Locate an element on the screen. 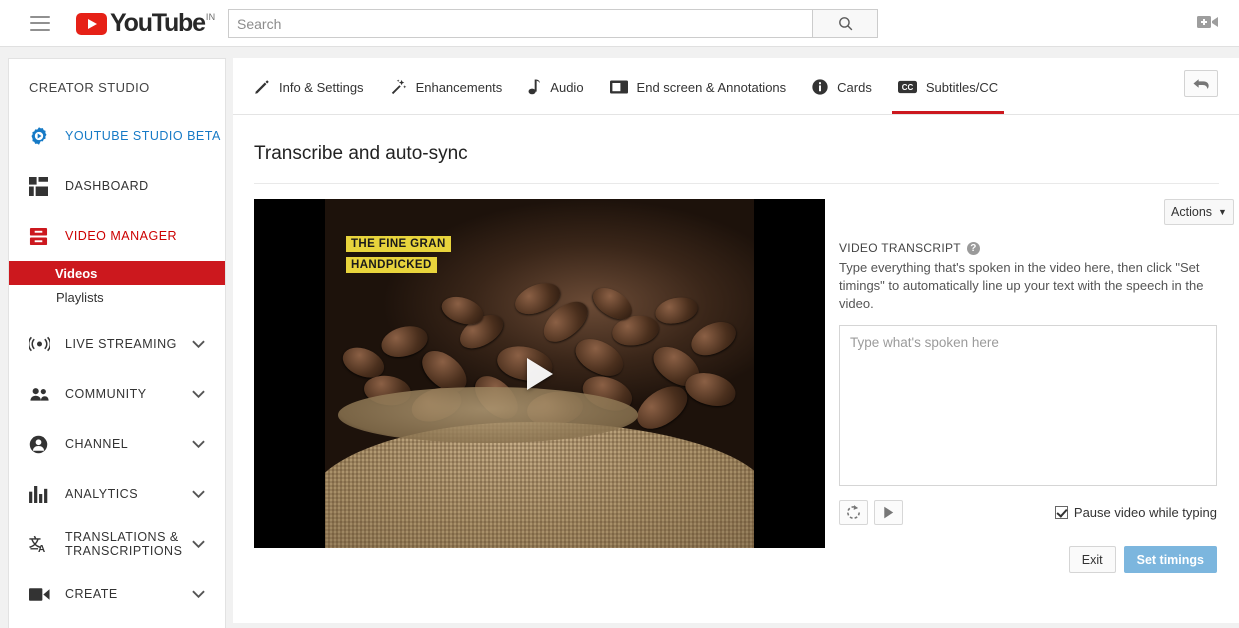 The image size is (1239, 628). search-input is located at coordinates (520, 23).